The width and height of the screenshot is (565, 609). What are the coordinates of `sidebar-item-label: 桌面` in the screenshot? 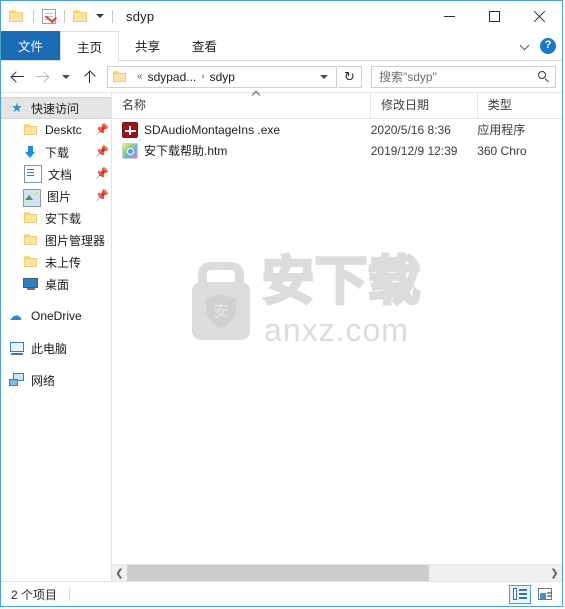 It's located at (57, 284).